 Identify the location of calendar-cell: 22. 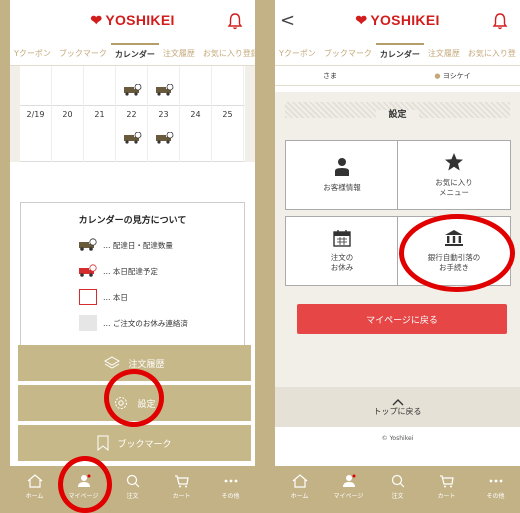
(132, 134).